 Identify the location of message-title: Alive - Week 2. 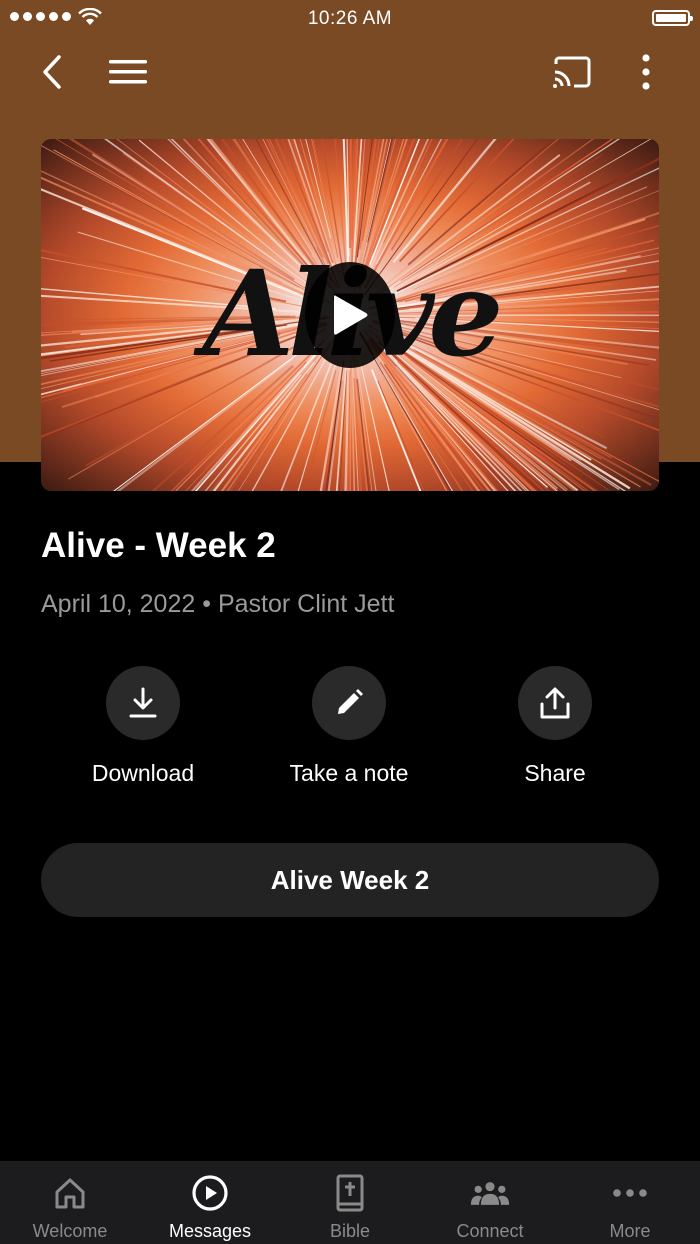
(158, 545).